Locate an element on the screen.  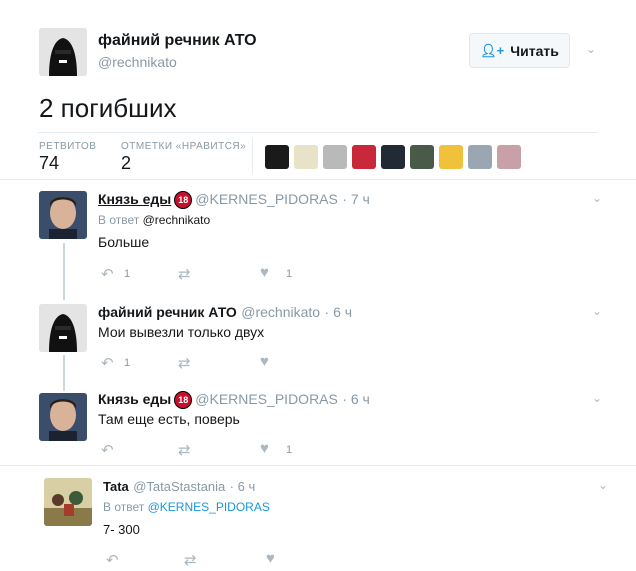
tweet-text: 7- 300 is located at coordinates (121, 529).